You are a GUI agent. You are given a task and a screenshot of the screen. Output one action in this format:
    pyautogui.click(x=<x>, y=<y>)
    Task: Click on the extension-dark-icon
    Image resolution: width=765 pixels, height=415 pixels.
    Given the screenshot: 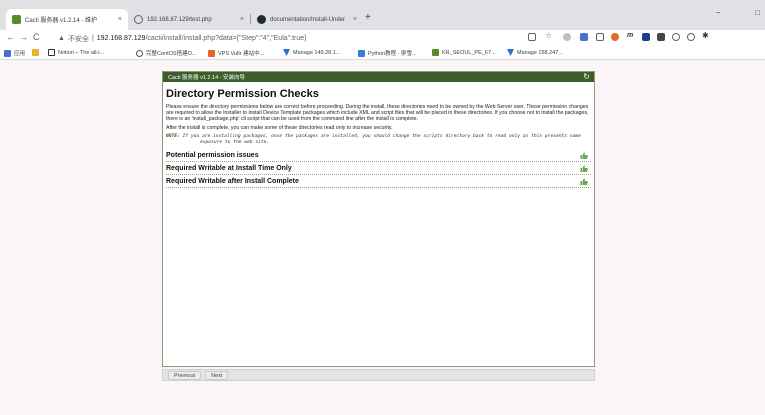 What is the action you would take?
    pyautogui.click(x=661, y=37)
    